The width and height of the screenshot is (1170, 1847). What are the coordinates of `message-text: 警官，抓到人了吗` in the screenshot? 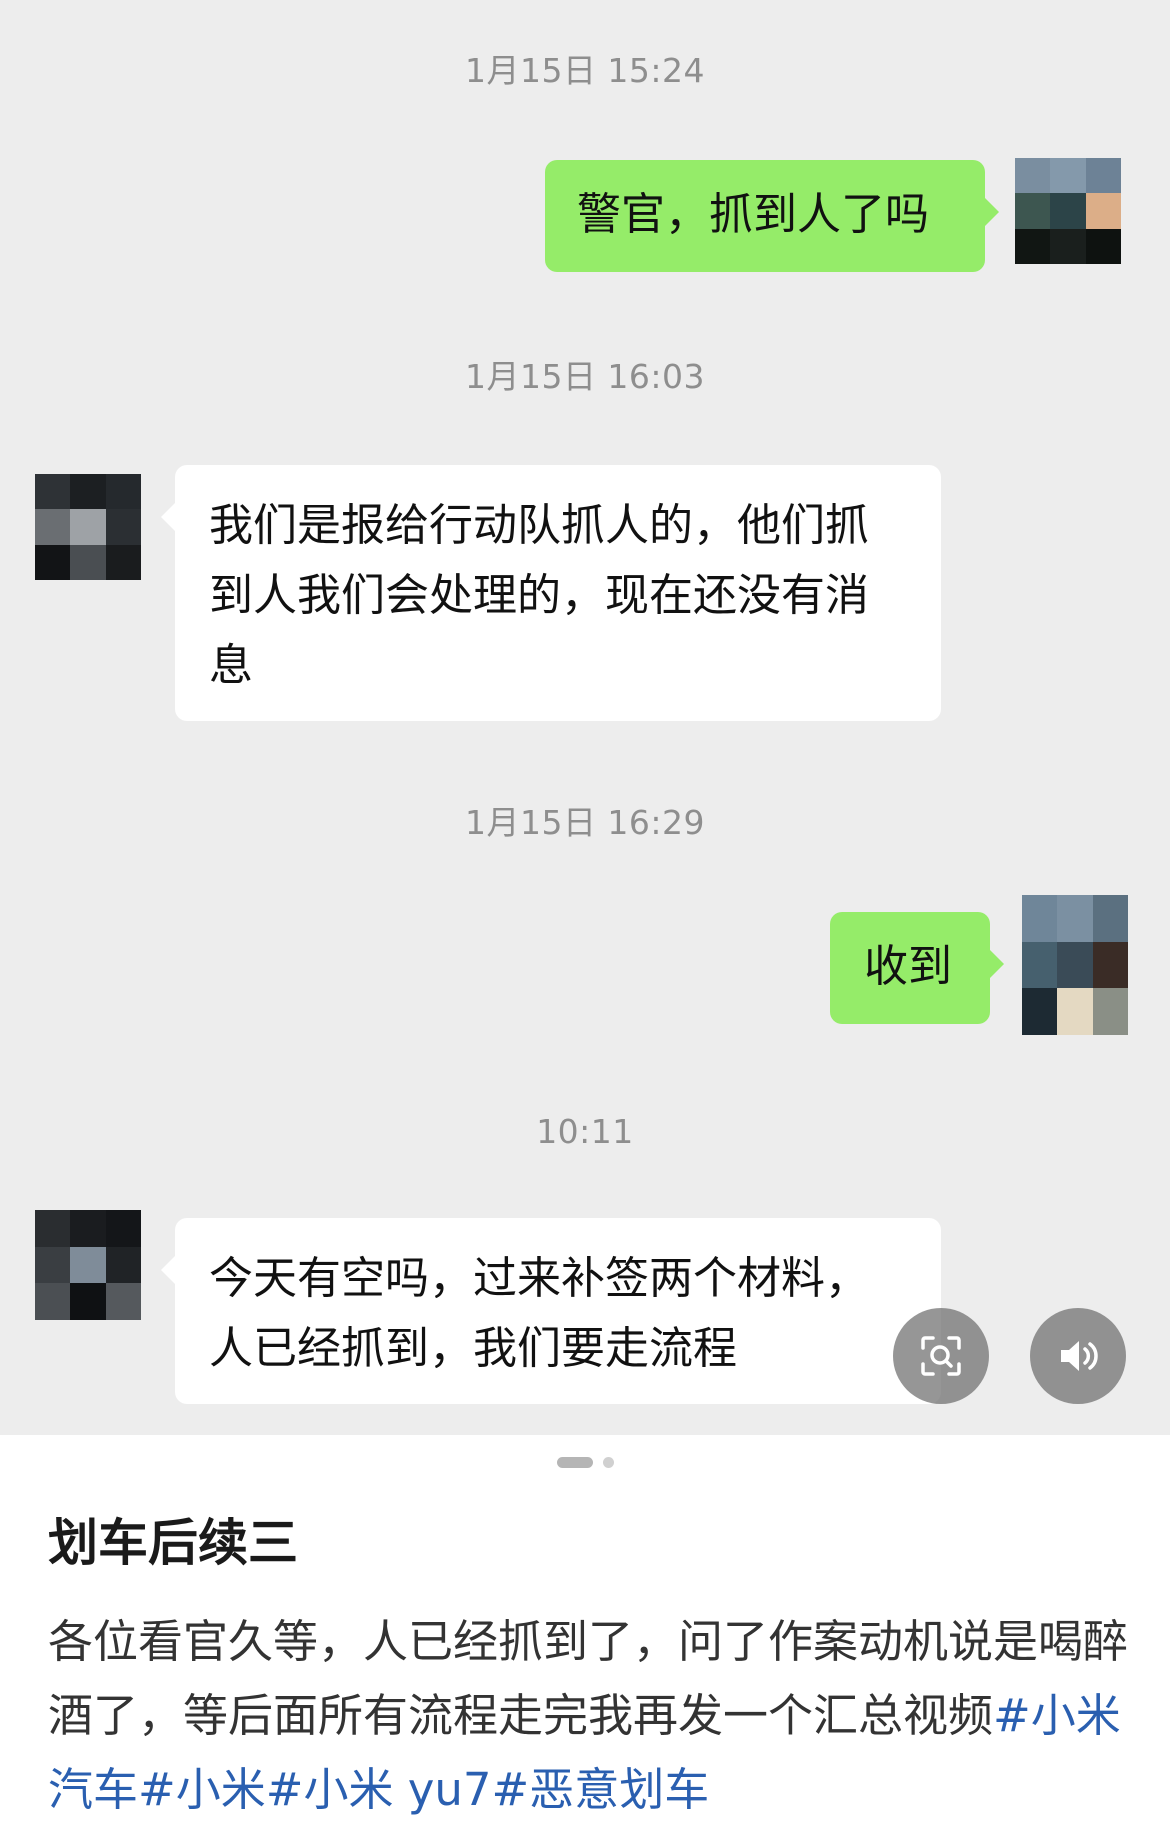 It's located at (753, 214).